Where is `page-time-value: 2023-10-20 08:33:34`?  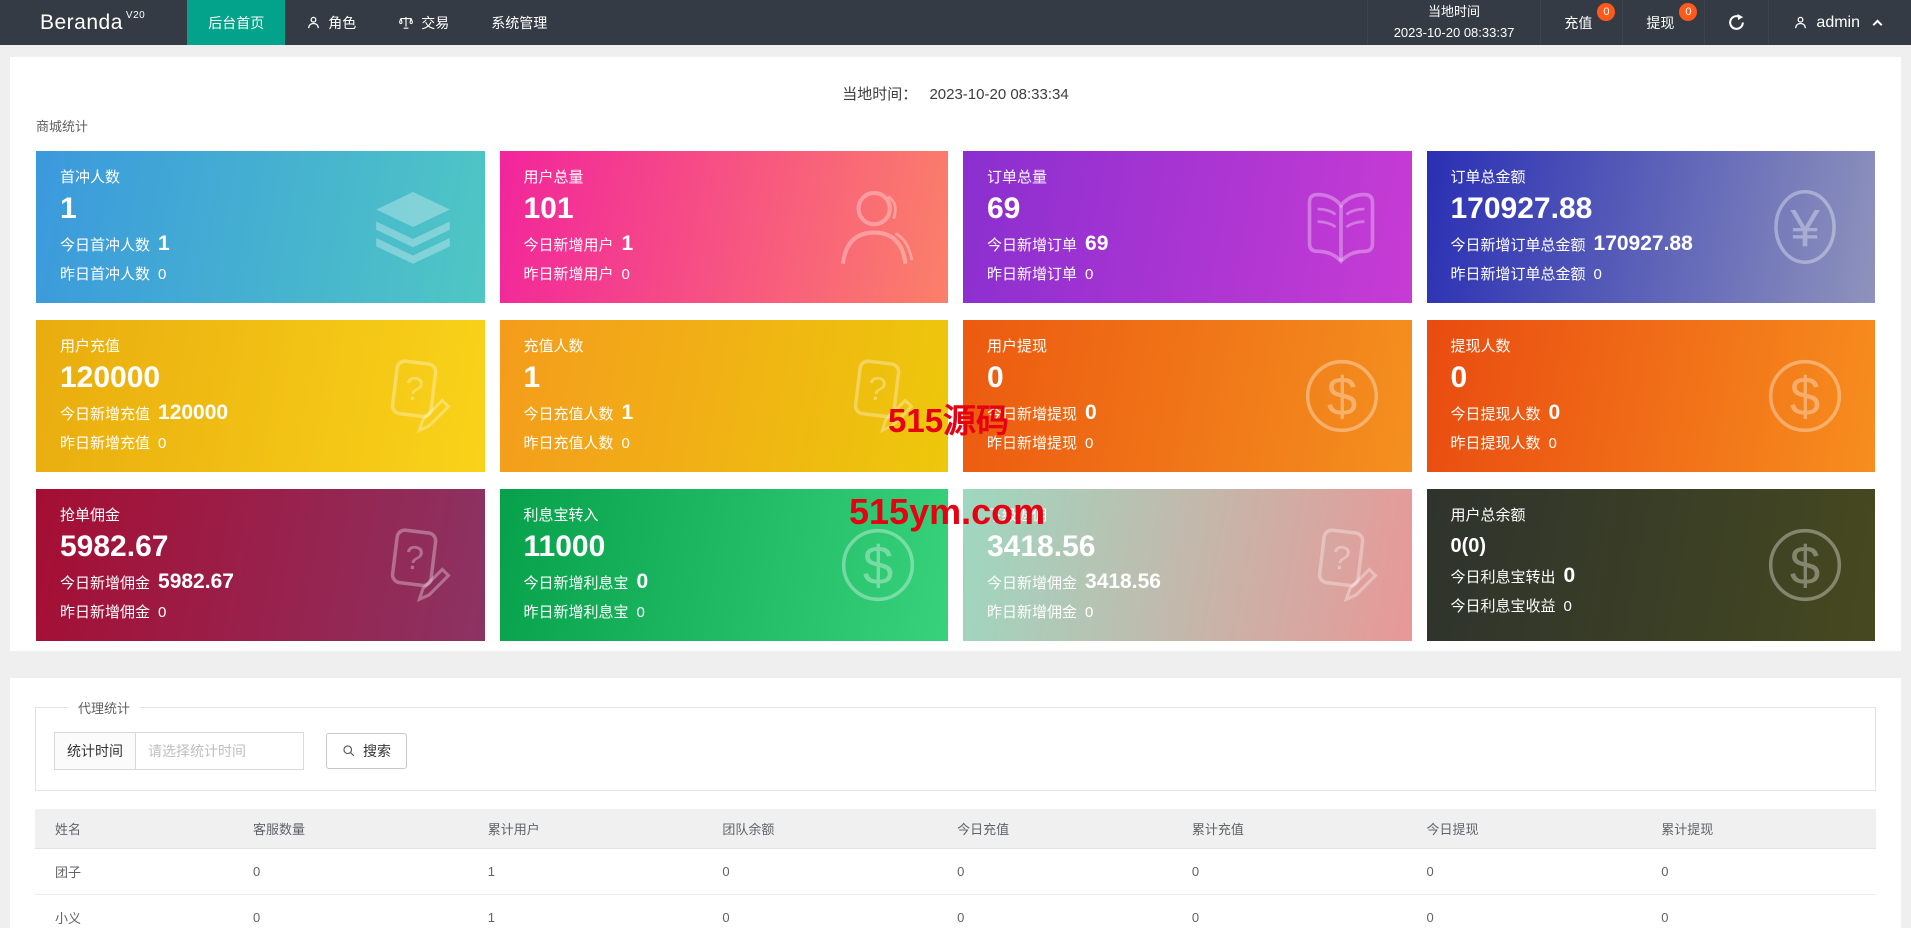
page-time-value: 2023-10-20 08:33:34 is located at coordinates (999, 94).